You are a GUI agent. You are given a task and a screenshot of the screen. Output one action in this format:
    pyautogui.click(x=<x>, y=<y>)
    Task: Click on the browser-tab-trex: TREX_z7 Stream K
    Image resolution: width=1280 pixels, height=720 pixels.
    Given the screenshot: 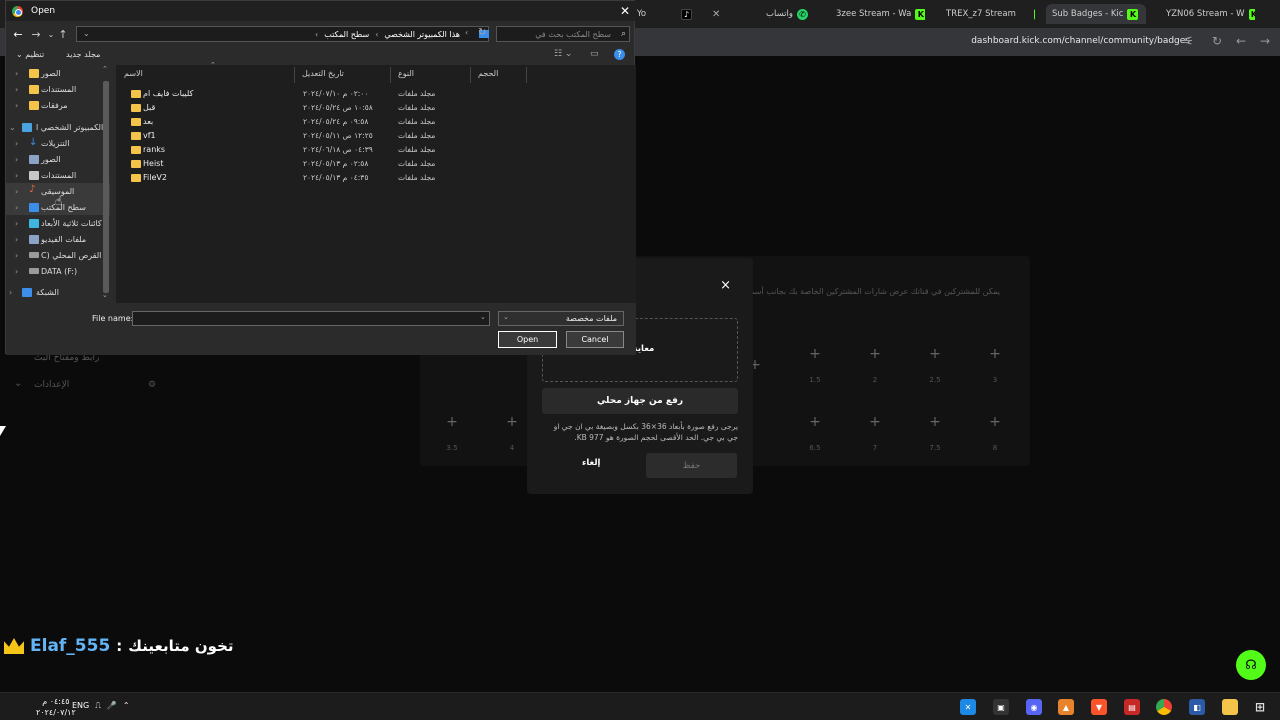 What is the action you would take?
    pyautogui.click(x=987, y=14)
    